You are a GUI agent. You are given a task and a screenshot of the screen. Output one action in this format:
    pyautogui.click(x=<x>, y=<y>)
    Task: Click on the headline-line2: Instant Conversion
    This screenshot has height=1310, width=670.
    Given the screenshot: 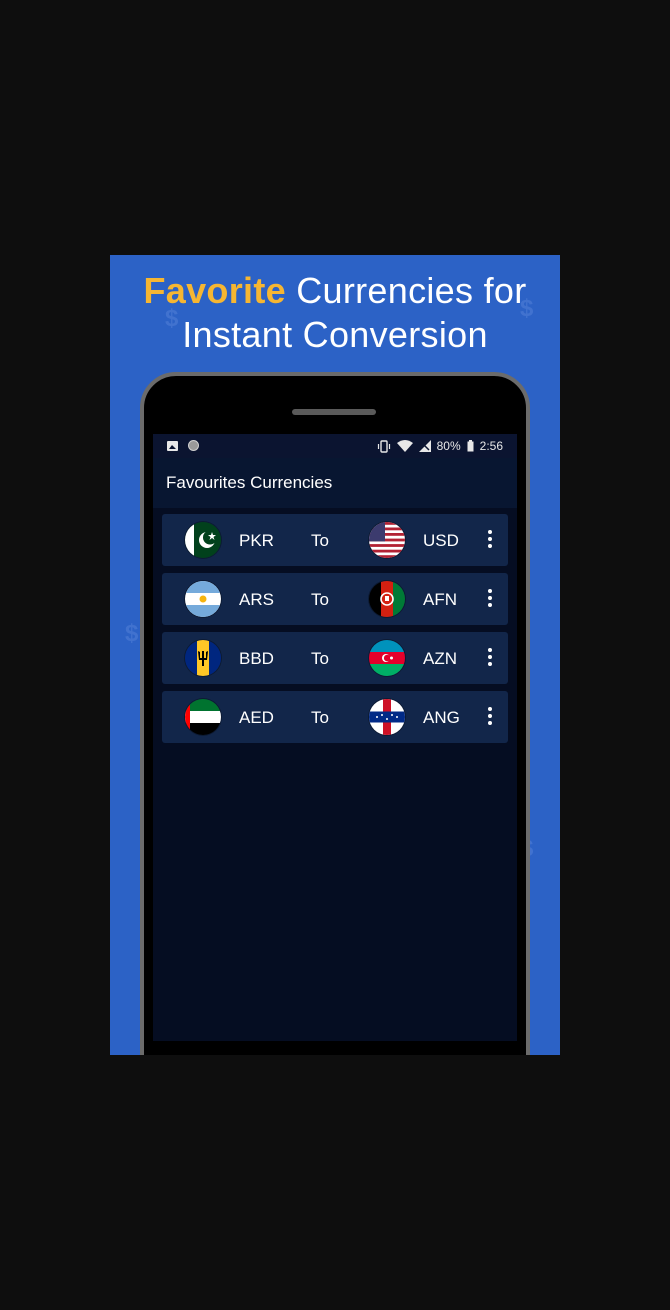 What is the action you would take?
    pyautogui.click(x=335, y=334)
    